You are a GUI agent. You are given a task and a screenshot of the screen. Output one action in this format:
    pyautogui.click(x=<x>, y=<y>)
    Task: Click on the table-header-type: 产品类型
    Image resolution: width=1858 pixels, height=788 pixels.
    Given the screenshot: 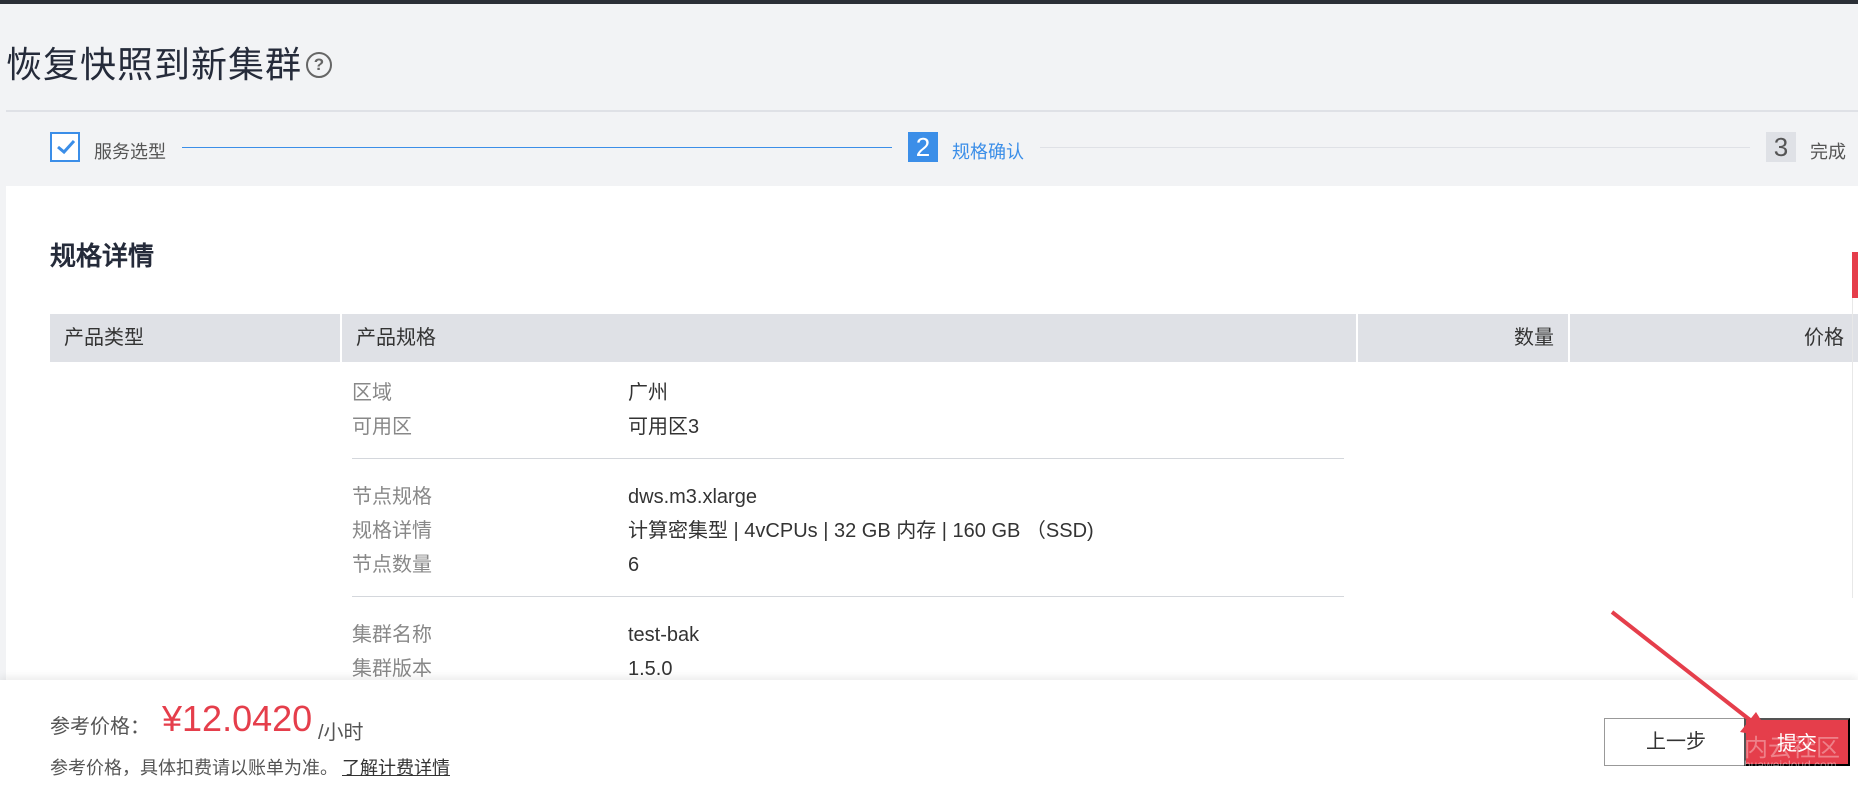 What is the action you would take?
    pyautogui.click(x=195, y=338)
    